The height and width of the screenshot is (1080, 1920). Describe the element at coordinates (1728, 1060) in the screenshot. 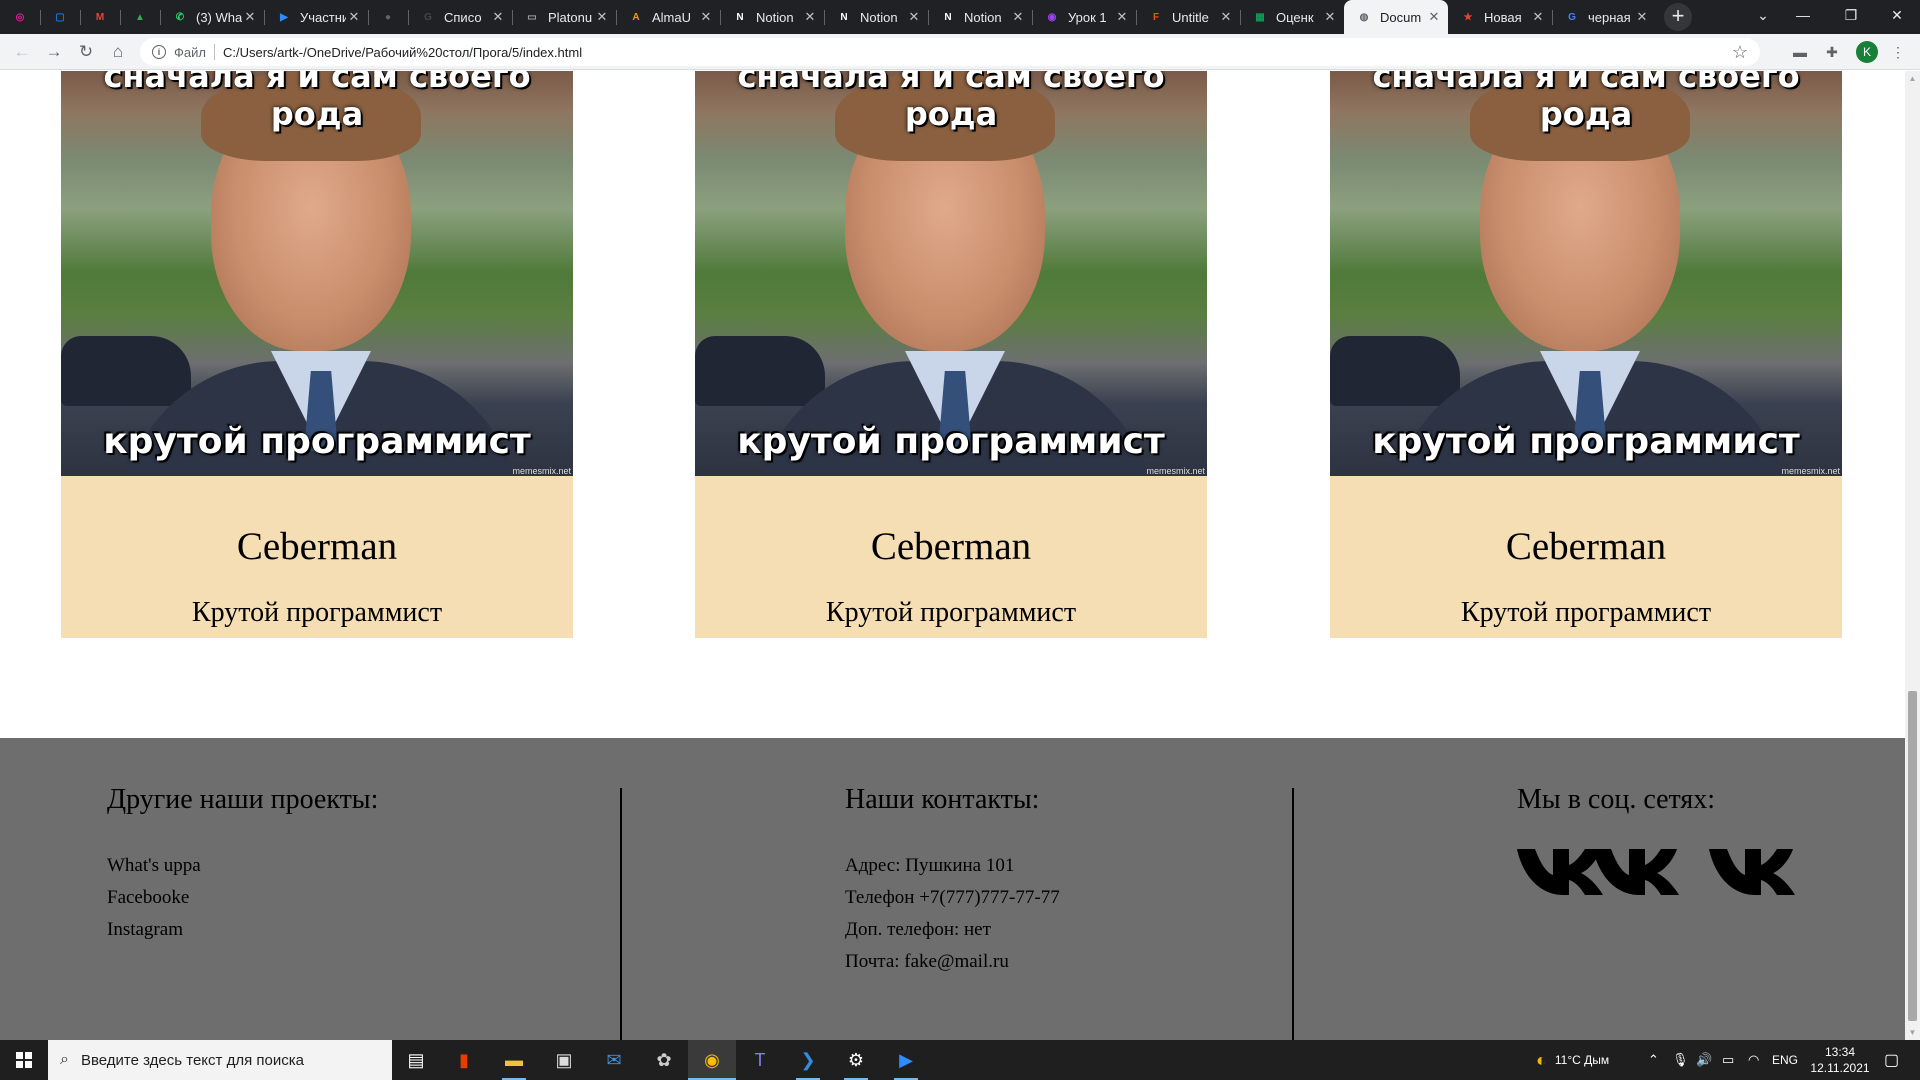

I see `battery-icon: ▭` at that location.